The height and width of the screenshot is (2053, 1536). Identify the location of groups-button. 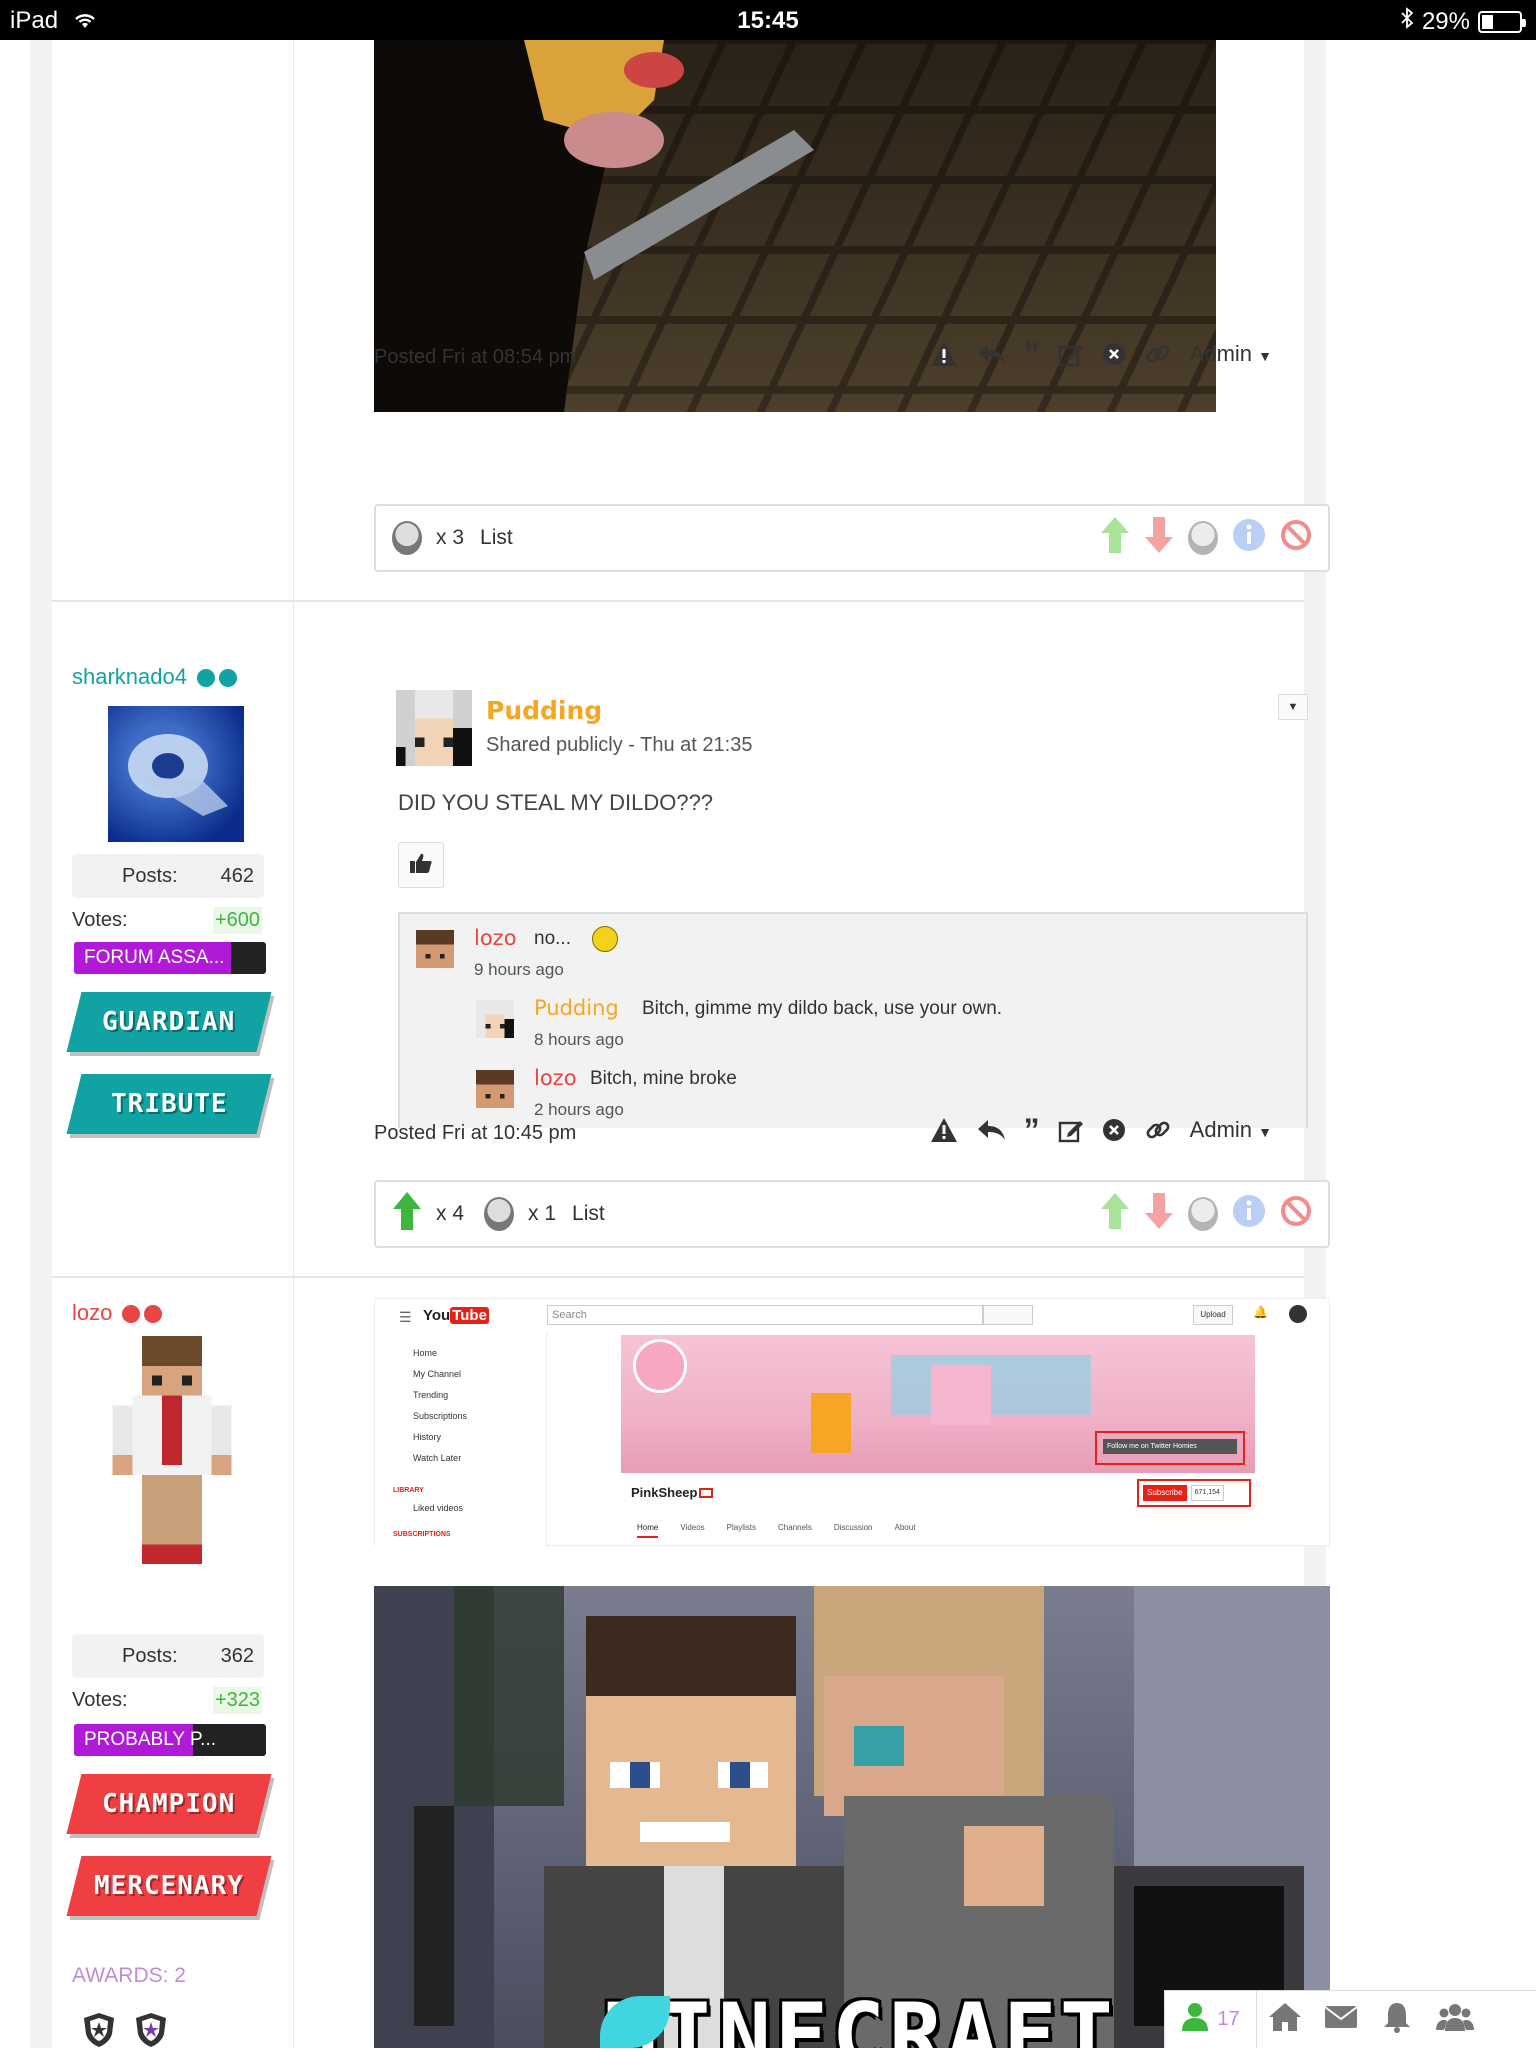
(1455, 2019).